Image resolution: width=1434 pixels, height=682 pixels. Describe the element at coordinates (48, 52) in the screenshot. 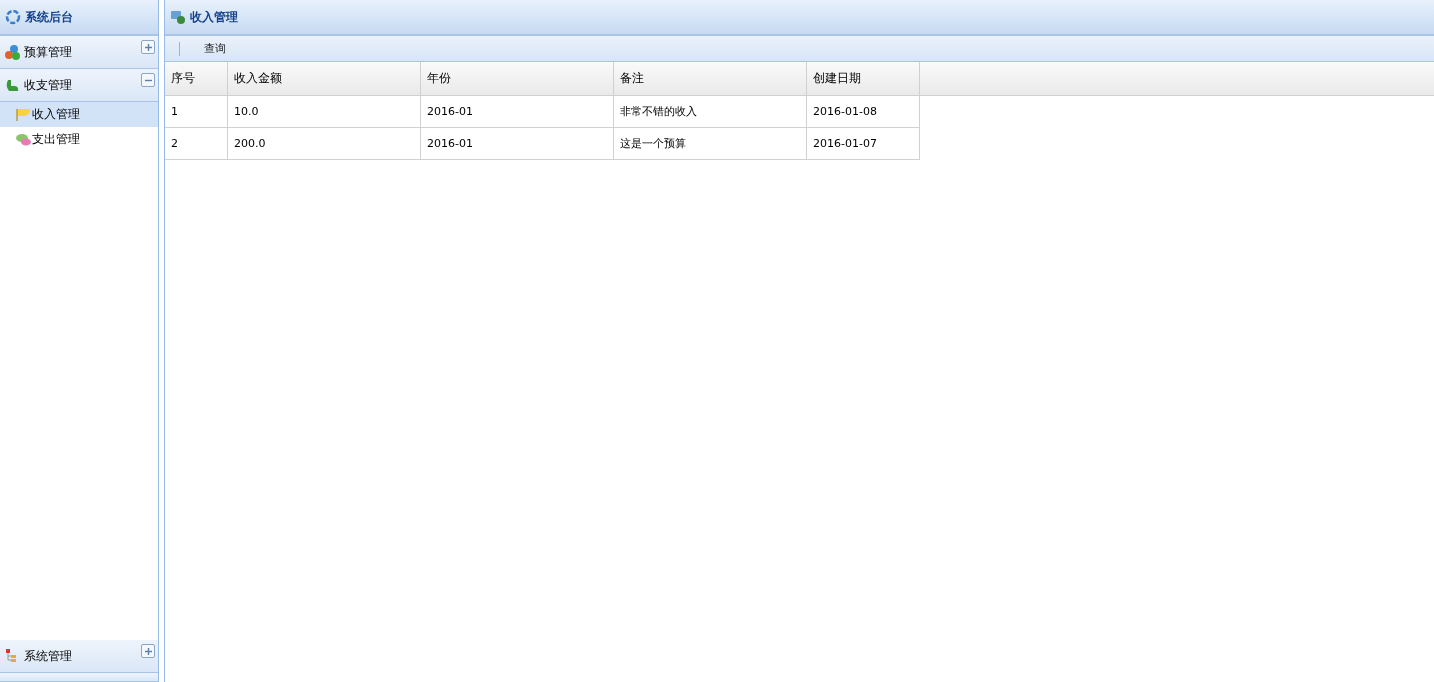

I see `accordion-title: 预算管理` at that location.